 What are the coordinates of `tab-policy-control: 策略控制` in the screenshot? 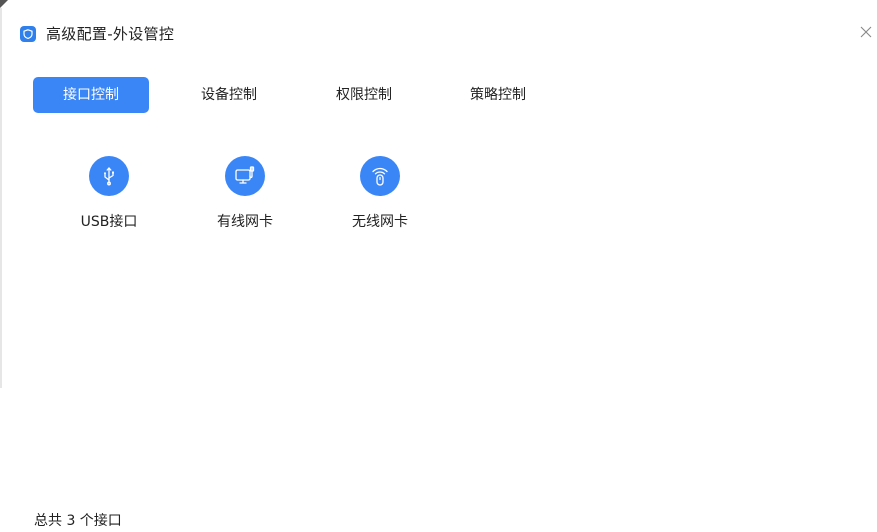 It's located at (498, 95).